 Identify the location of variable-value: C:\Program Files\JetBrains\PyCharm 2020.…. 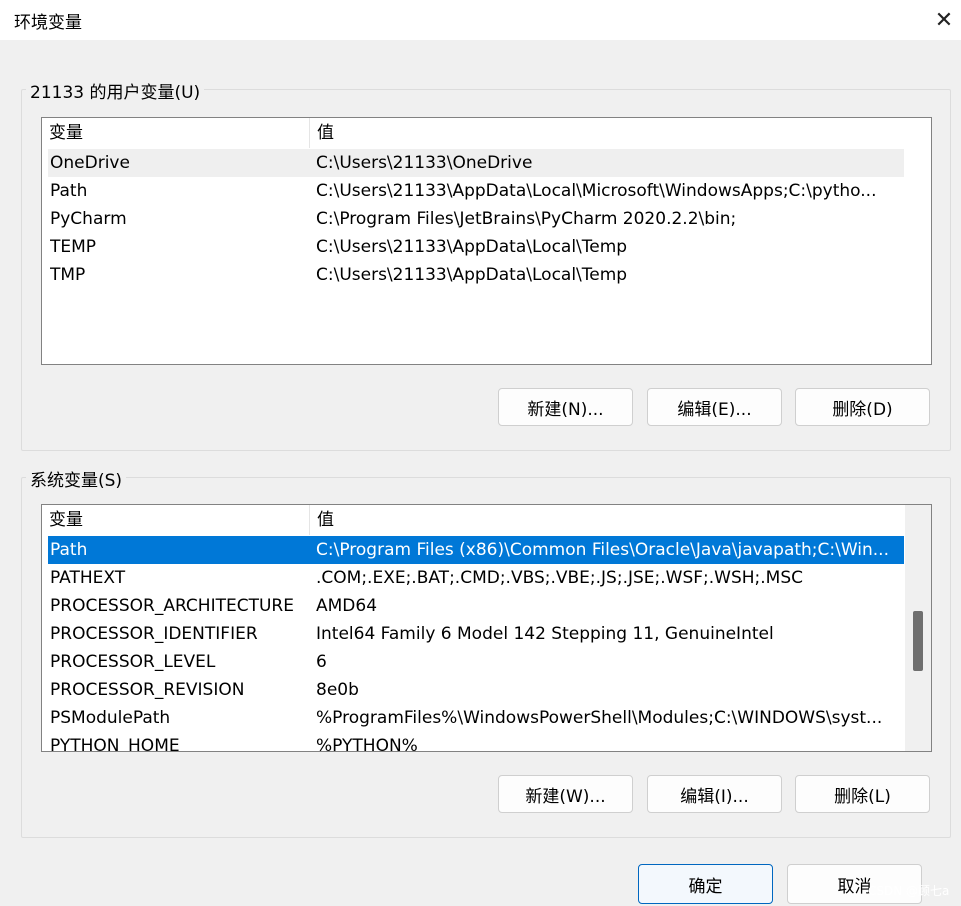
(526, 219).